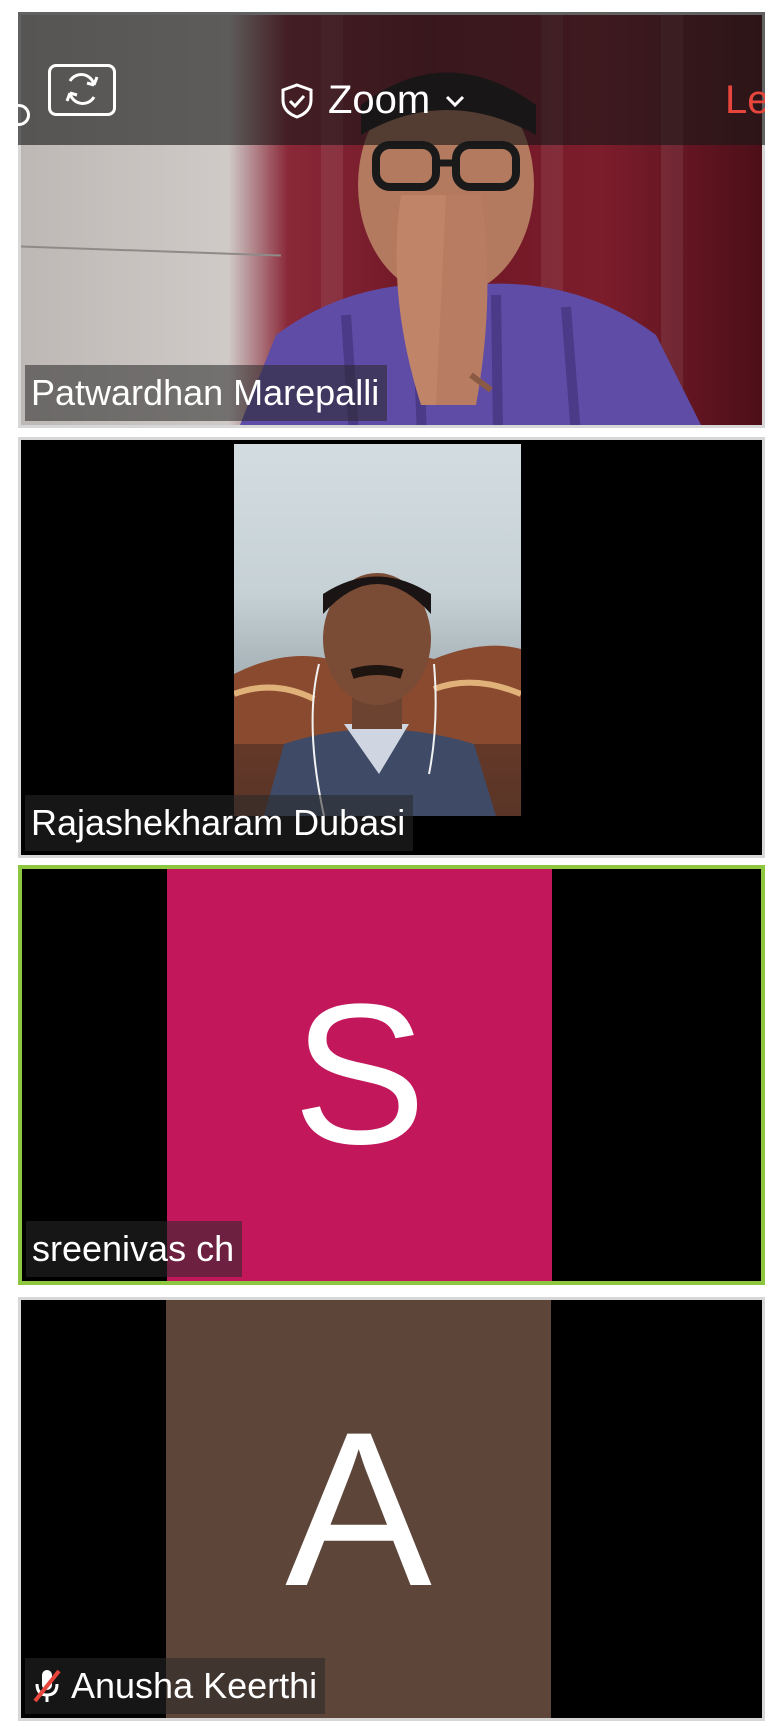  I want to click on participant-name: Patwardhan Marepalli, so click(205, 392).